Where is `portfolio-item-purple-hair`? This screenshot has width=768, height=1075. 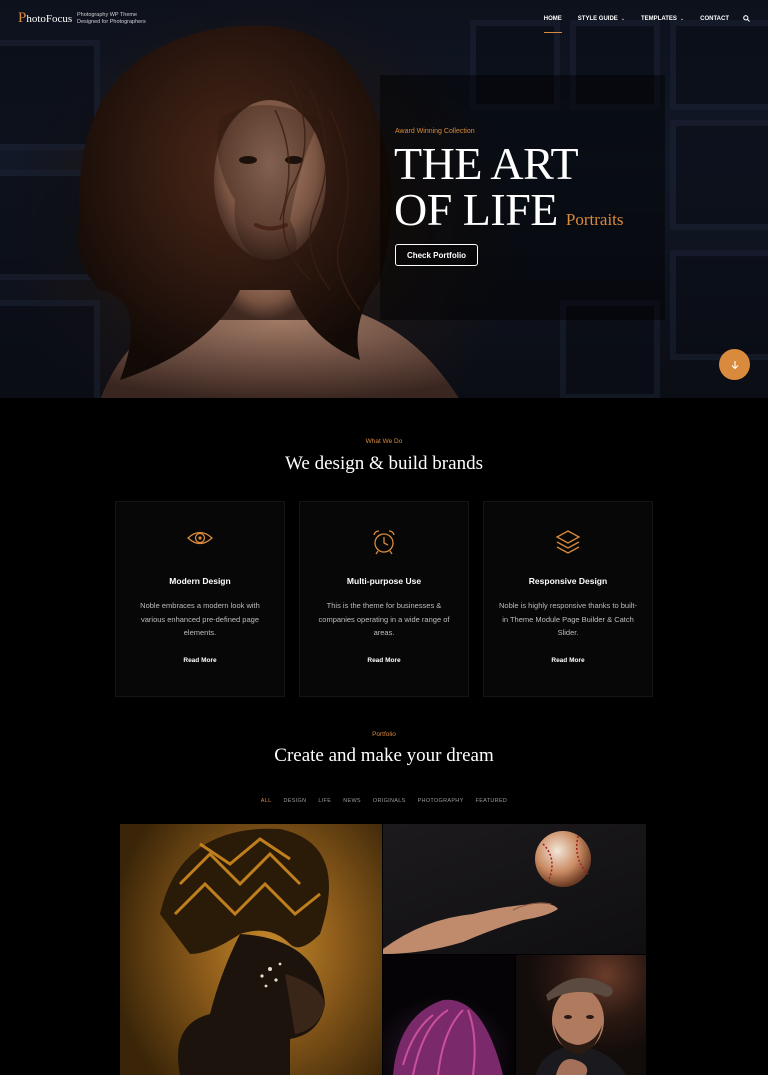 portfolio-item-purple-hair is located at coordinates (449, 1015).